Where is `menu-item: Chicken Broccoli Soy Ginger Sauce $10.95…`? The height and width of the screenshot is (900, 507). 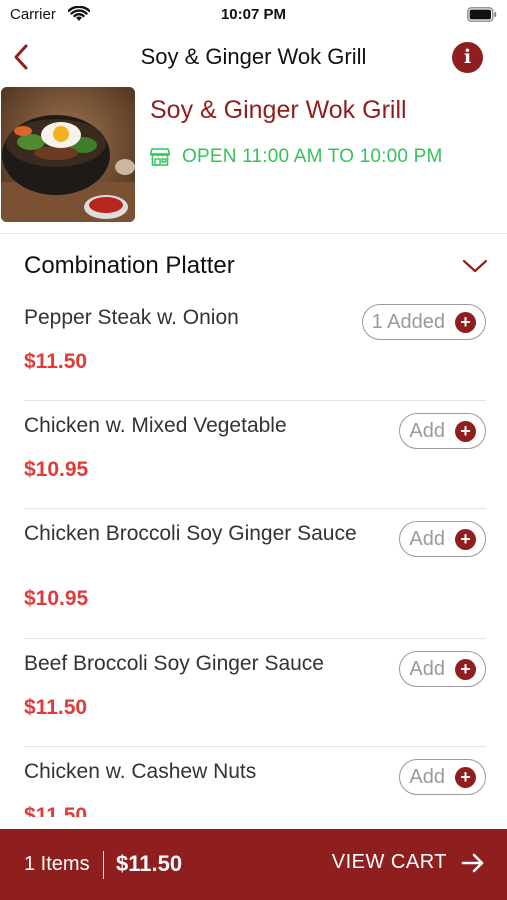 menu-item: Chicken Broccoli Soy Ginger Sauce $10.95… is located at coordinates (255, 574).